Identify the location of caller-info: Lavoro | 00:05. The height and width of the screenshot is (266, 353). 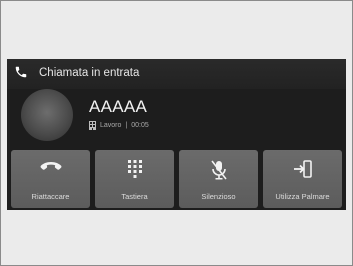
(119, 125).